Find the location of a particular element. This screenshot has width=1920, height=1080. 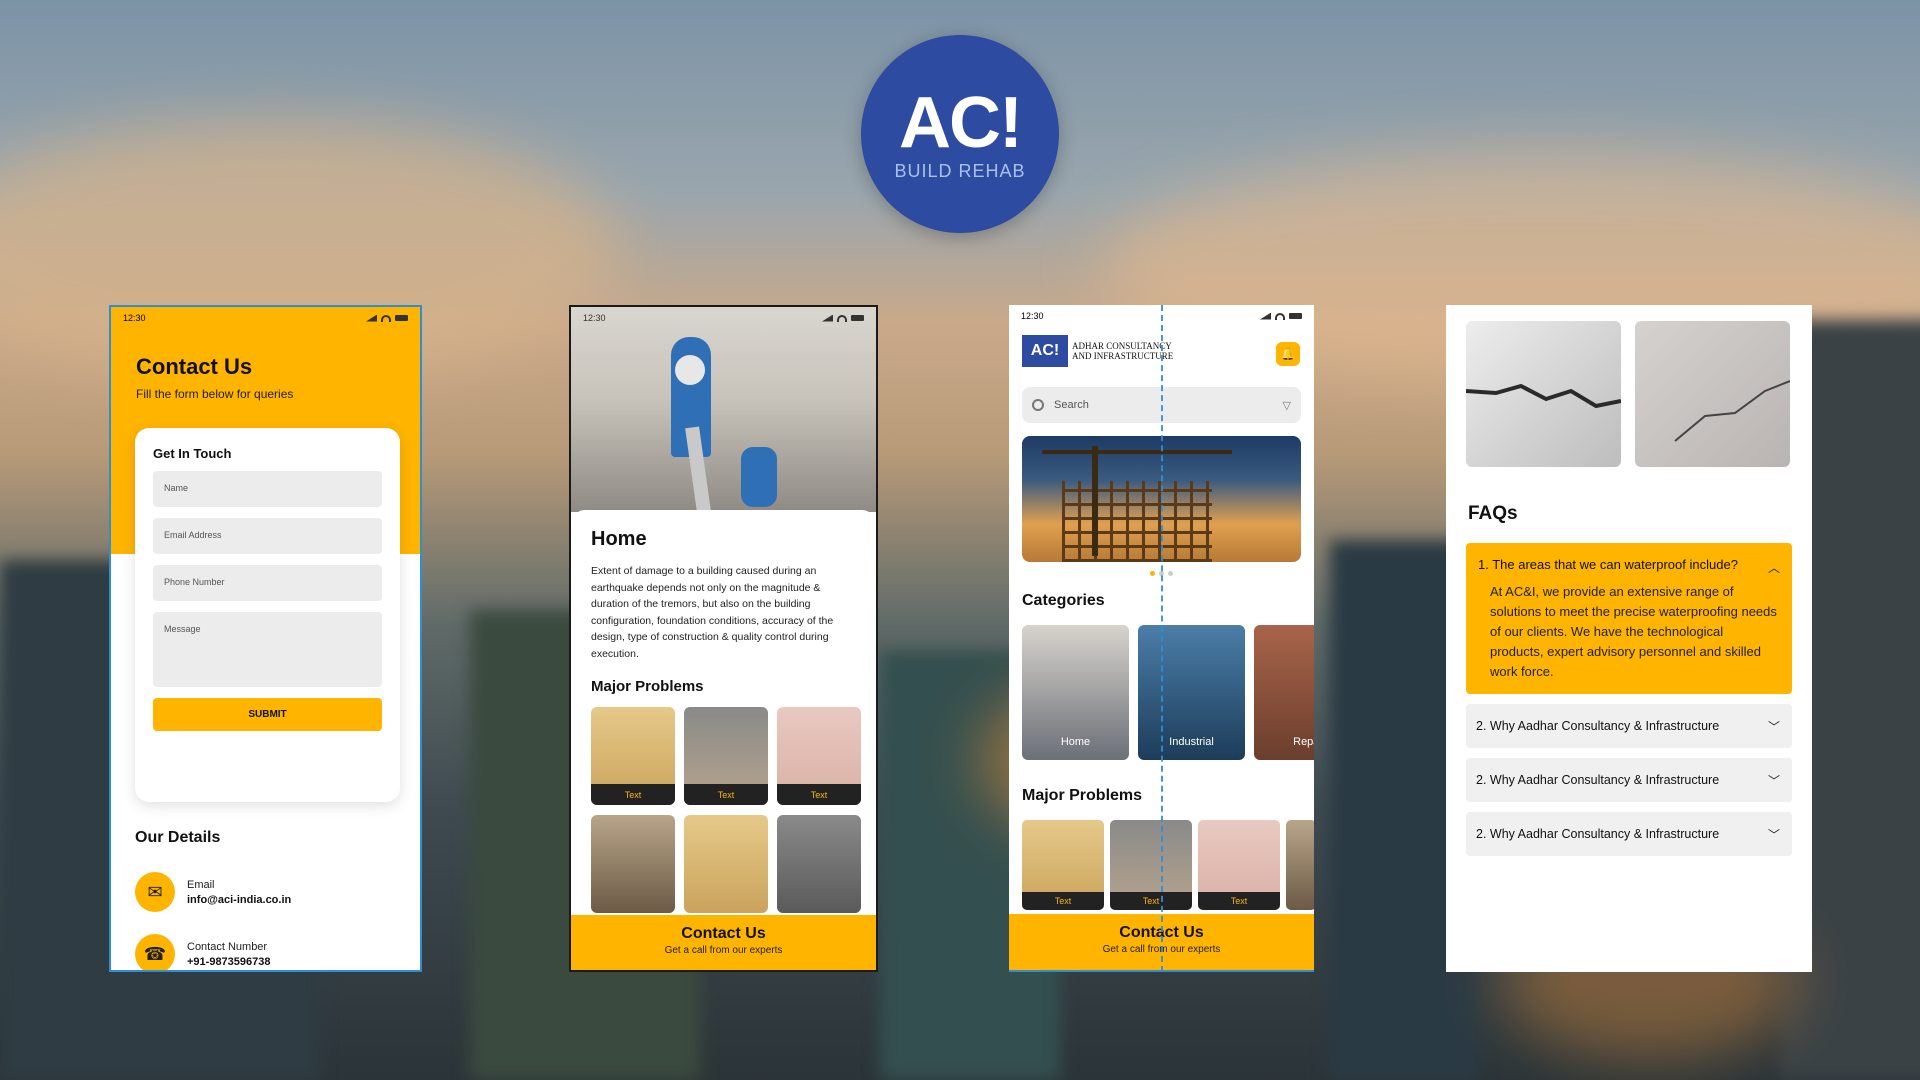

problems-list: Text Text Text is located at coordinates (1168, 865).